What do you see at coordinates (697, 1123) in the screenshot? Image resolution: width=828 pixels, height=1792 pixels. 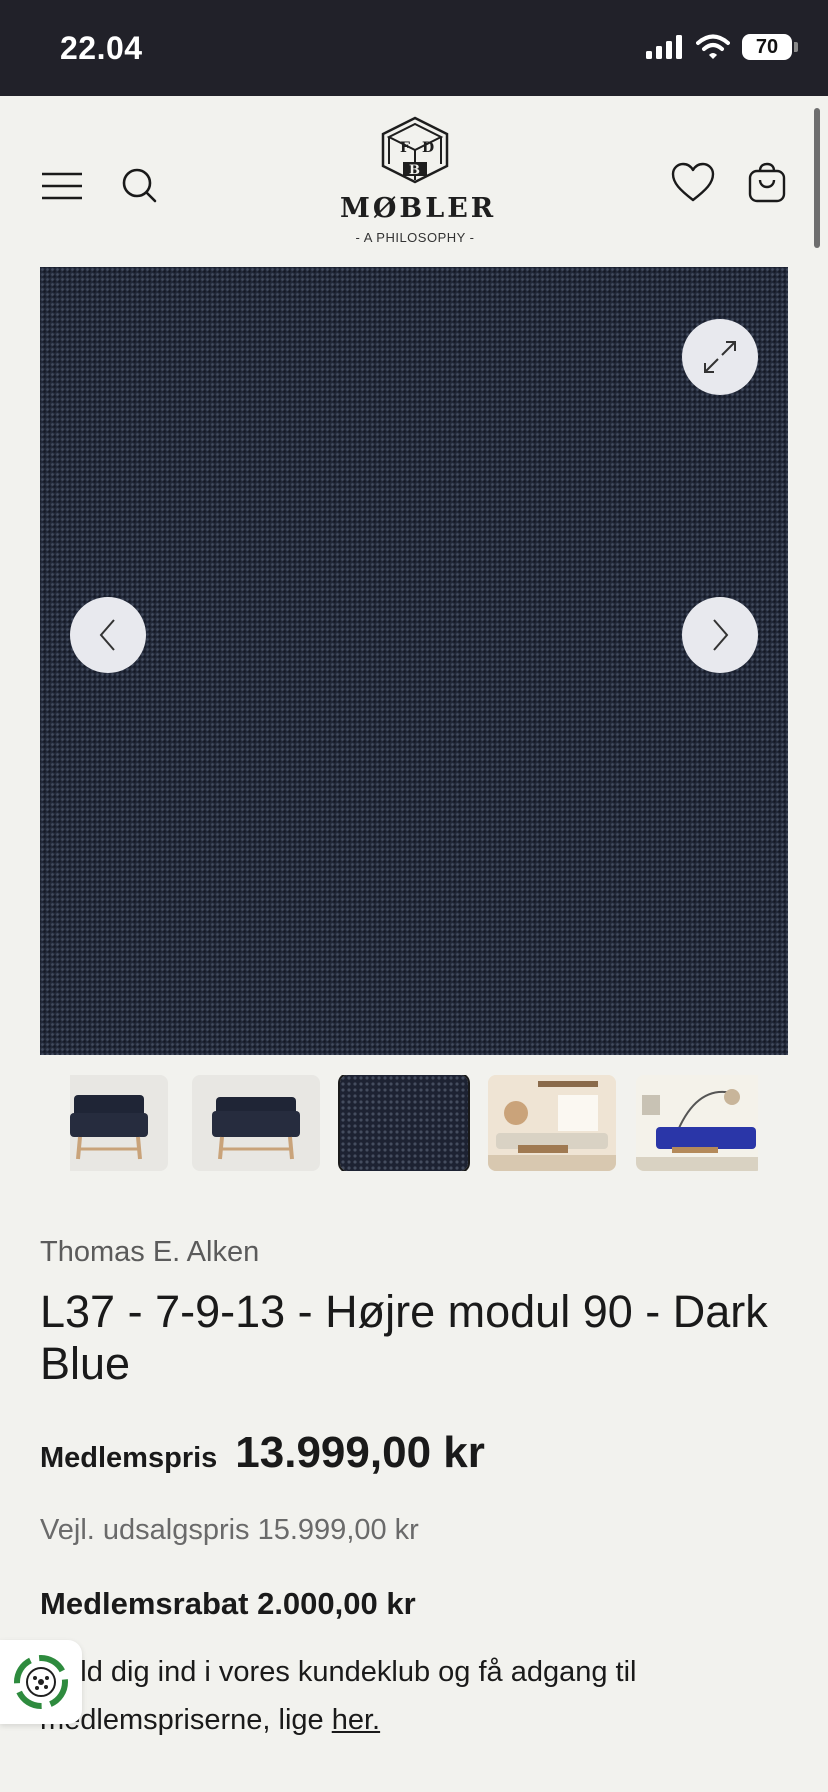 I see `thumbnail-blue-sofa-room` at bounding box center [697, 1123].